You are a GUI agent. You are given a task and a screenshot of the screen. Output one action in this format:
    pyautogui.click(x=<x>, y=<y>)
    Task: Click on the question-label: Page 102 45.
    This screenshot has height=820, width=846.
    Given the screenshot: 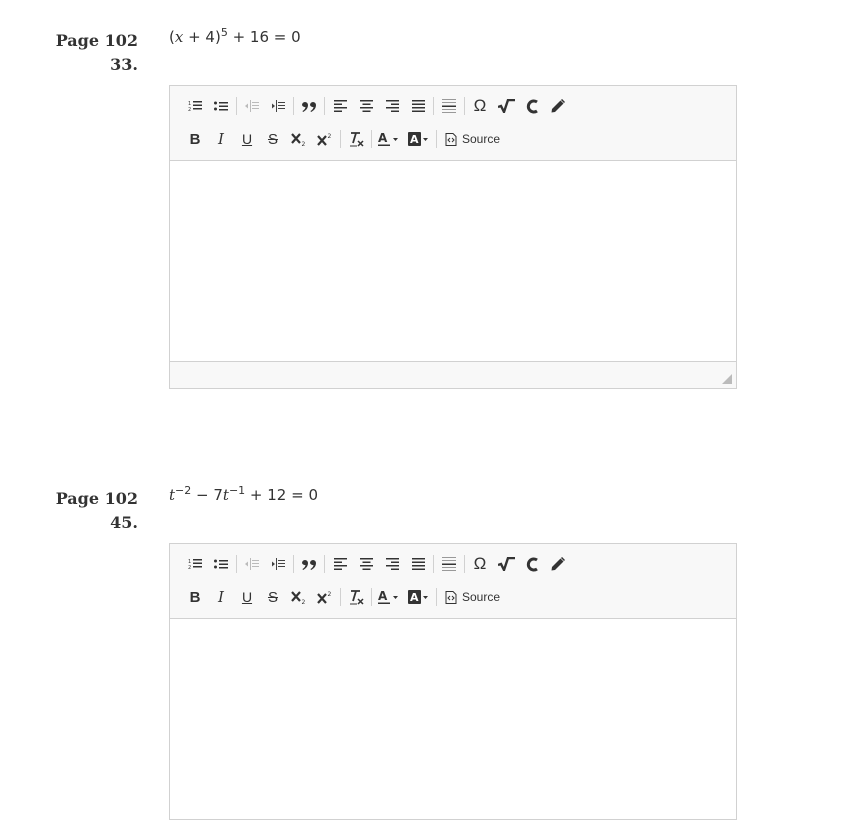 What is the action you would take?
    pyautogui.click(x=94, y=511)
    